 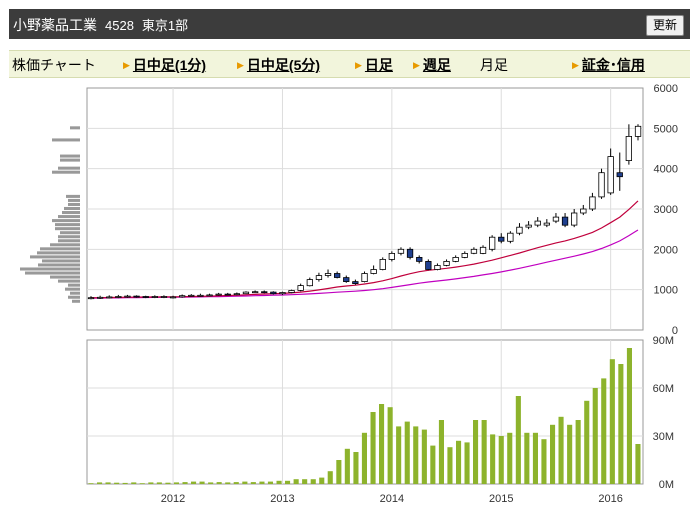 What do you see at coordinates (608, 65) in the screenshot?
I see `nav-link-margin: ▶ 証金･信用` at bounding box center [608, 65].